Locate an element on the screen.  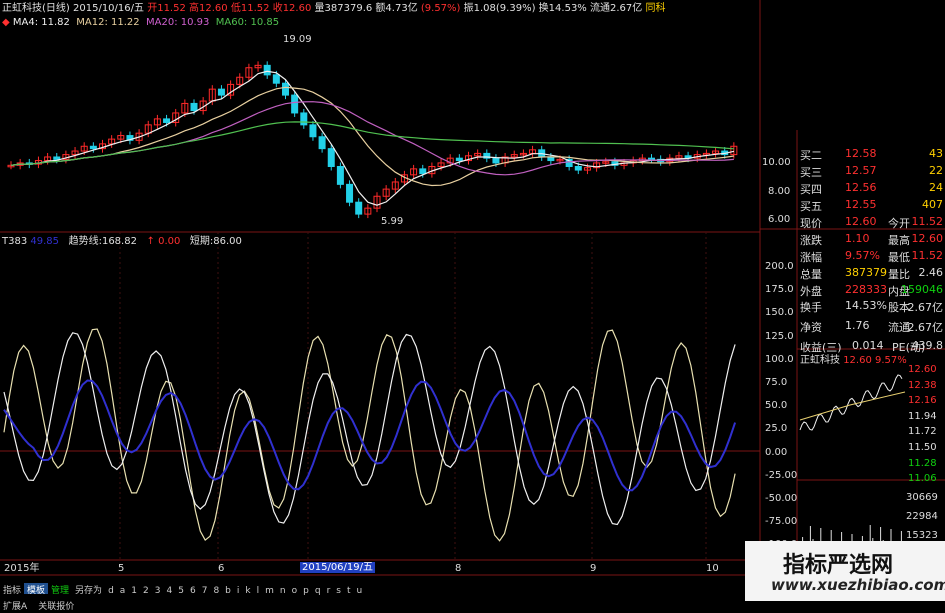
tab-11: 6 is located at coordinates (193, 591).